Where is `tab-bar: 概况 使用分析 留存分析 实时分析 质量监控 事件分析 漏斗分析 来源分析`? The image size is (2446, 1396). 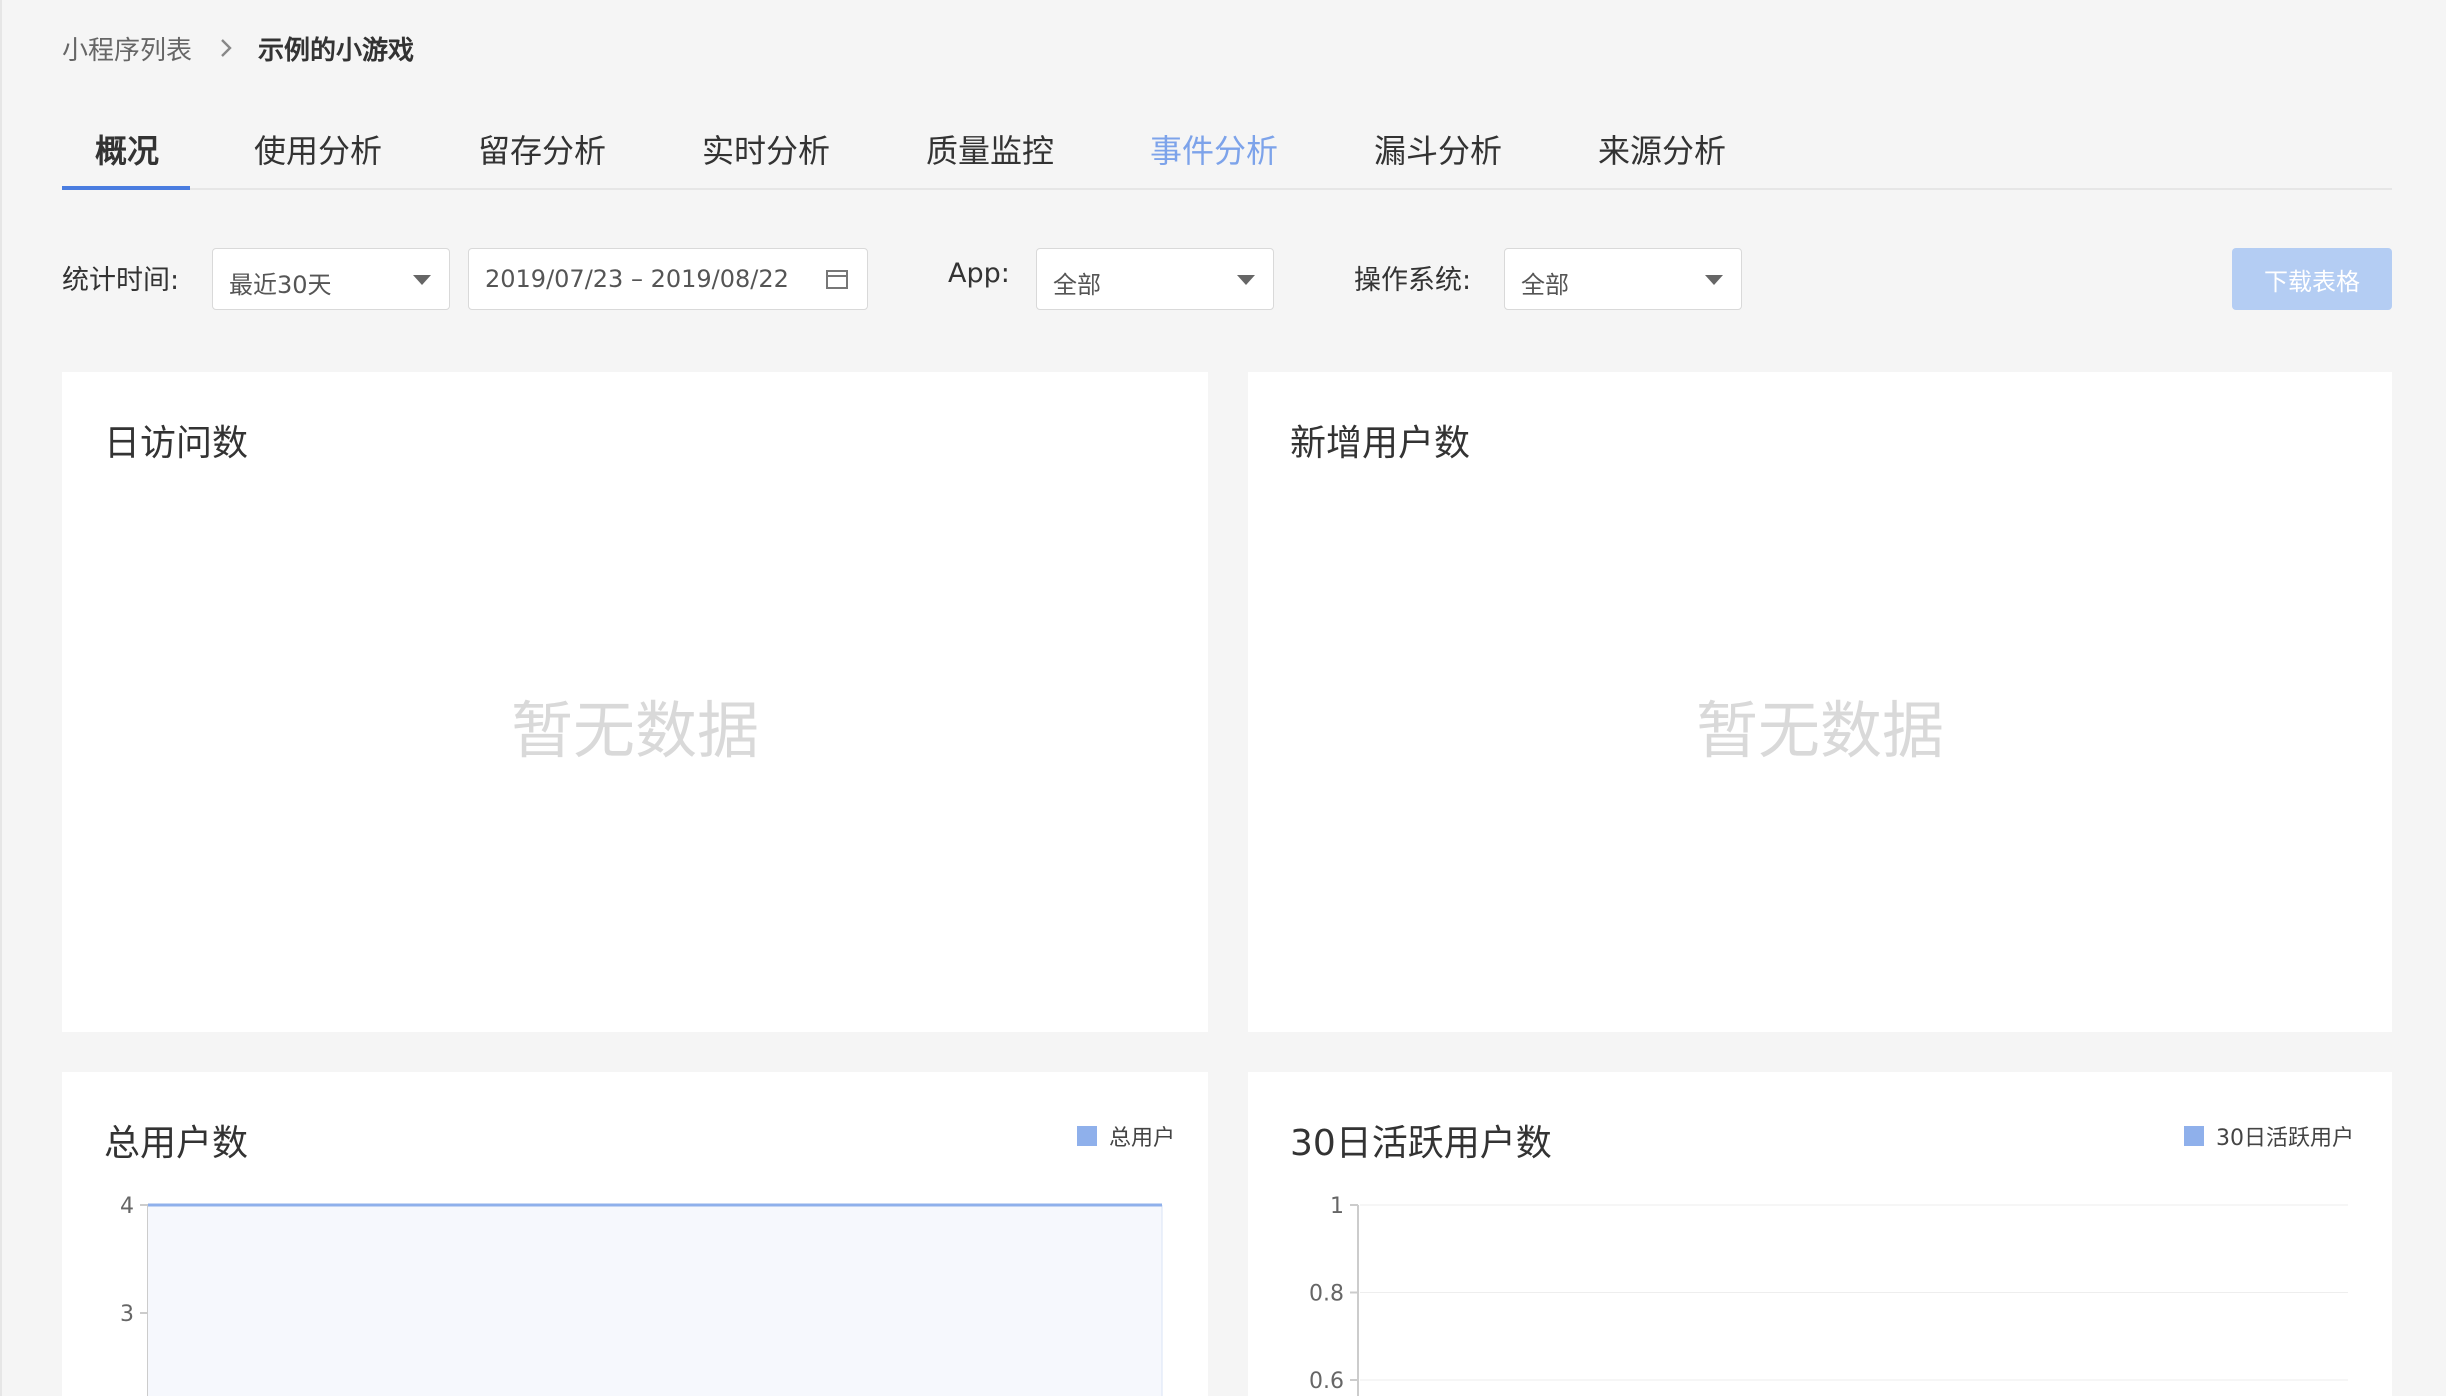 tab-bar: 概况 使用分析 留存分析 实时分析 质量监控 事件分析 漏斗分析 来源分析 is located at coordinates (1227, 154).